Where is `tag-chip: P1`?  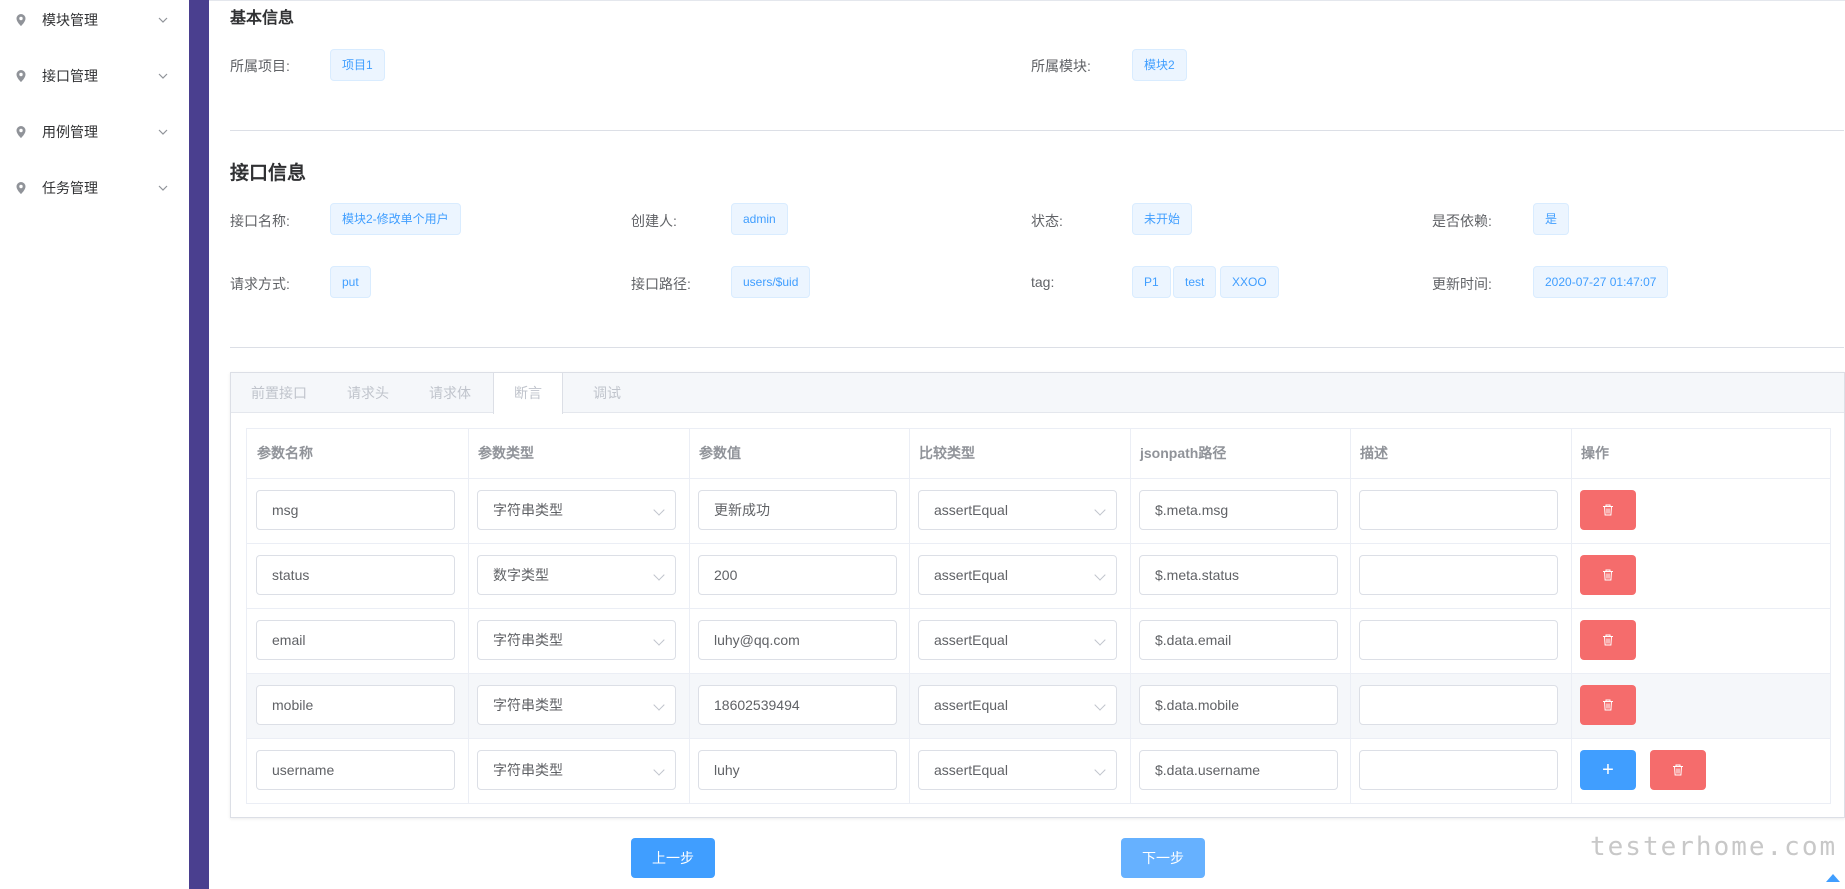 tag-chip: P1 is located at coordinates (1151, 282).